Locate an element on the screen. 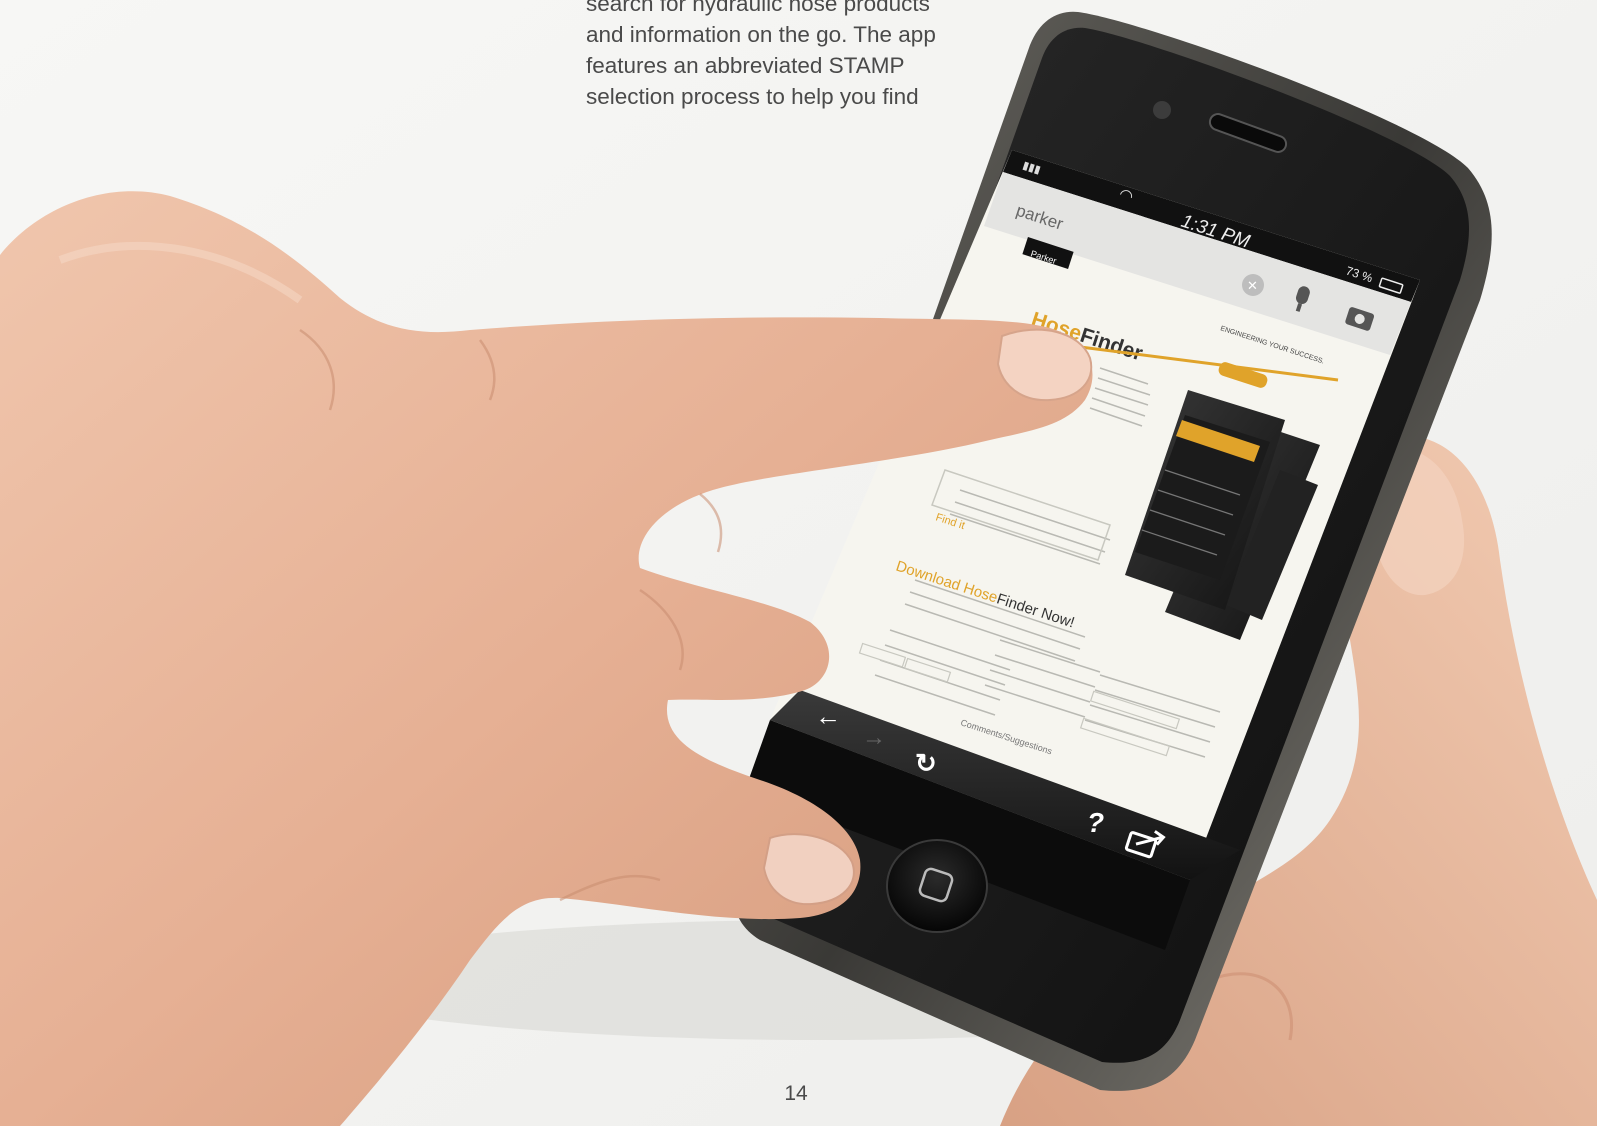 This screenshot has width=1597, height=1126. reload-icon: ↻ is located at coordinates (926, 763).